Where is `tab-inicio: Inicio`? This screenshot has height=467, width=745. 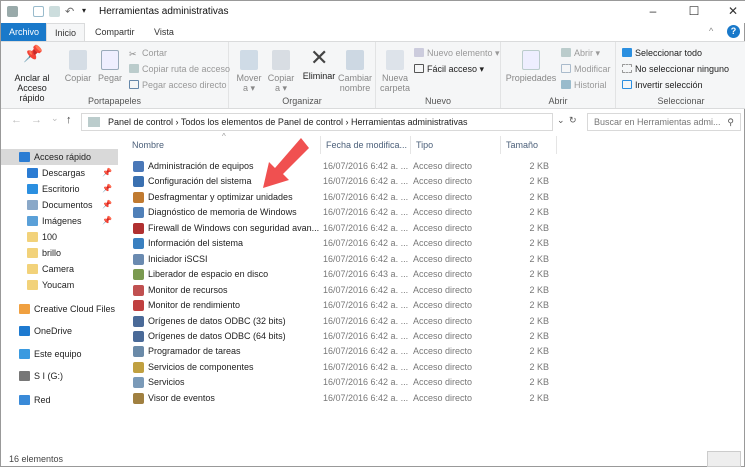 tab-inicio: Inicio is located at coordinates (66, 32).